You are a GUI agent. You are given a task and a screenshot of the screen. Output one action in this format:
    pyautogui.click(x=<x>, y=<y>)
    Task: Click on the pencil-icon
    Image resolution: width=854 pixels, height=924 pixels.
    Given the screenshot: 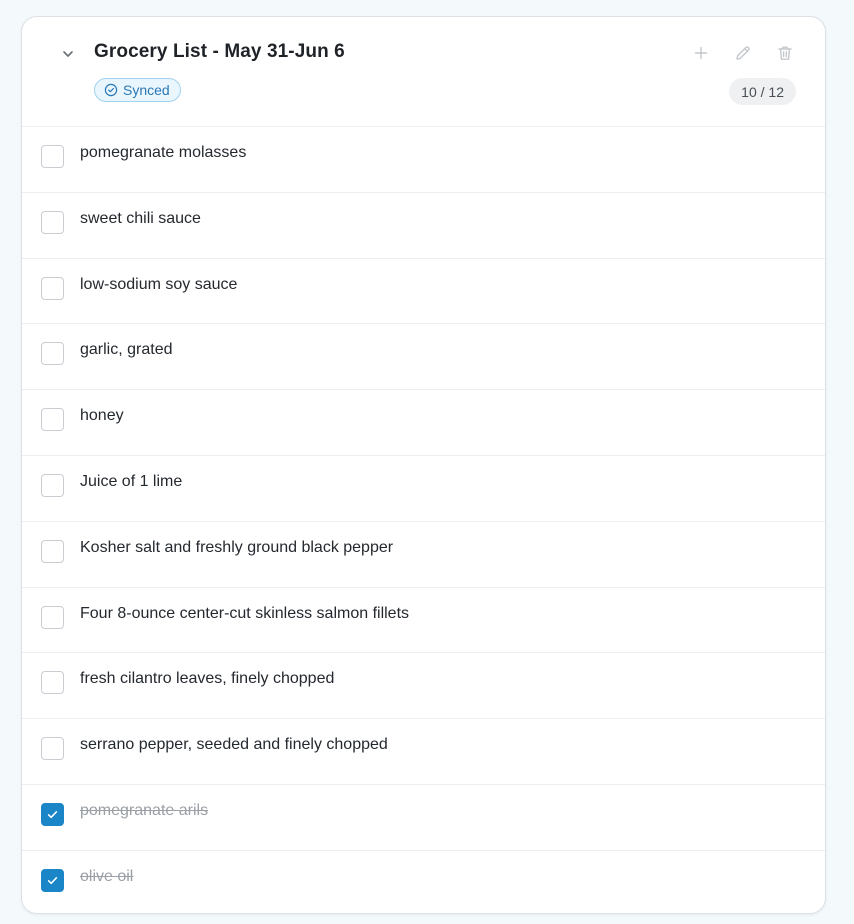 What is the action you would take?
    pyautogui.click(x=743, y=53)
    